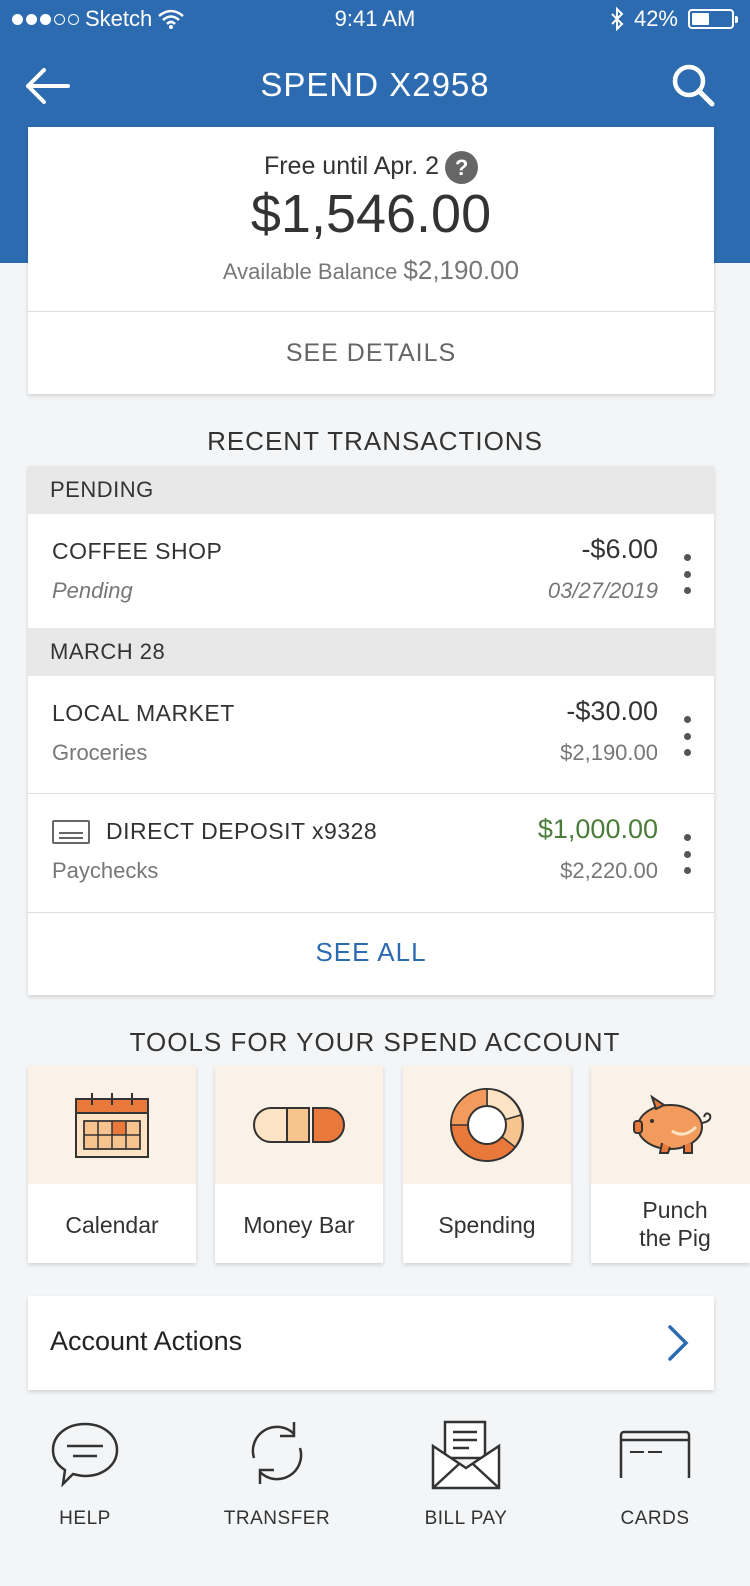 This screenshot has height=1586, width=750. Describe the element at coordinates (693, 85) in the screenshot. I see `search-icon` at that location.